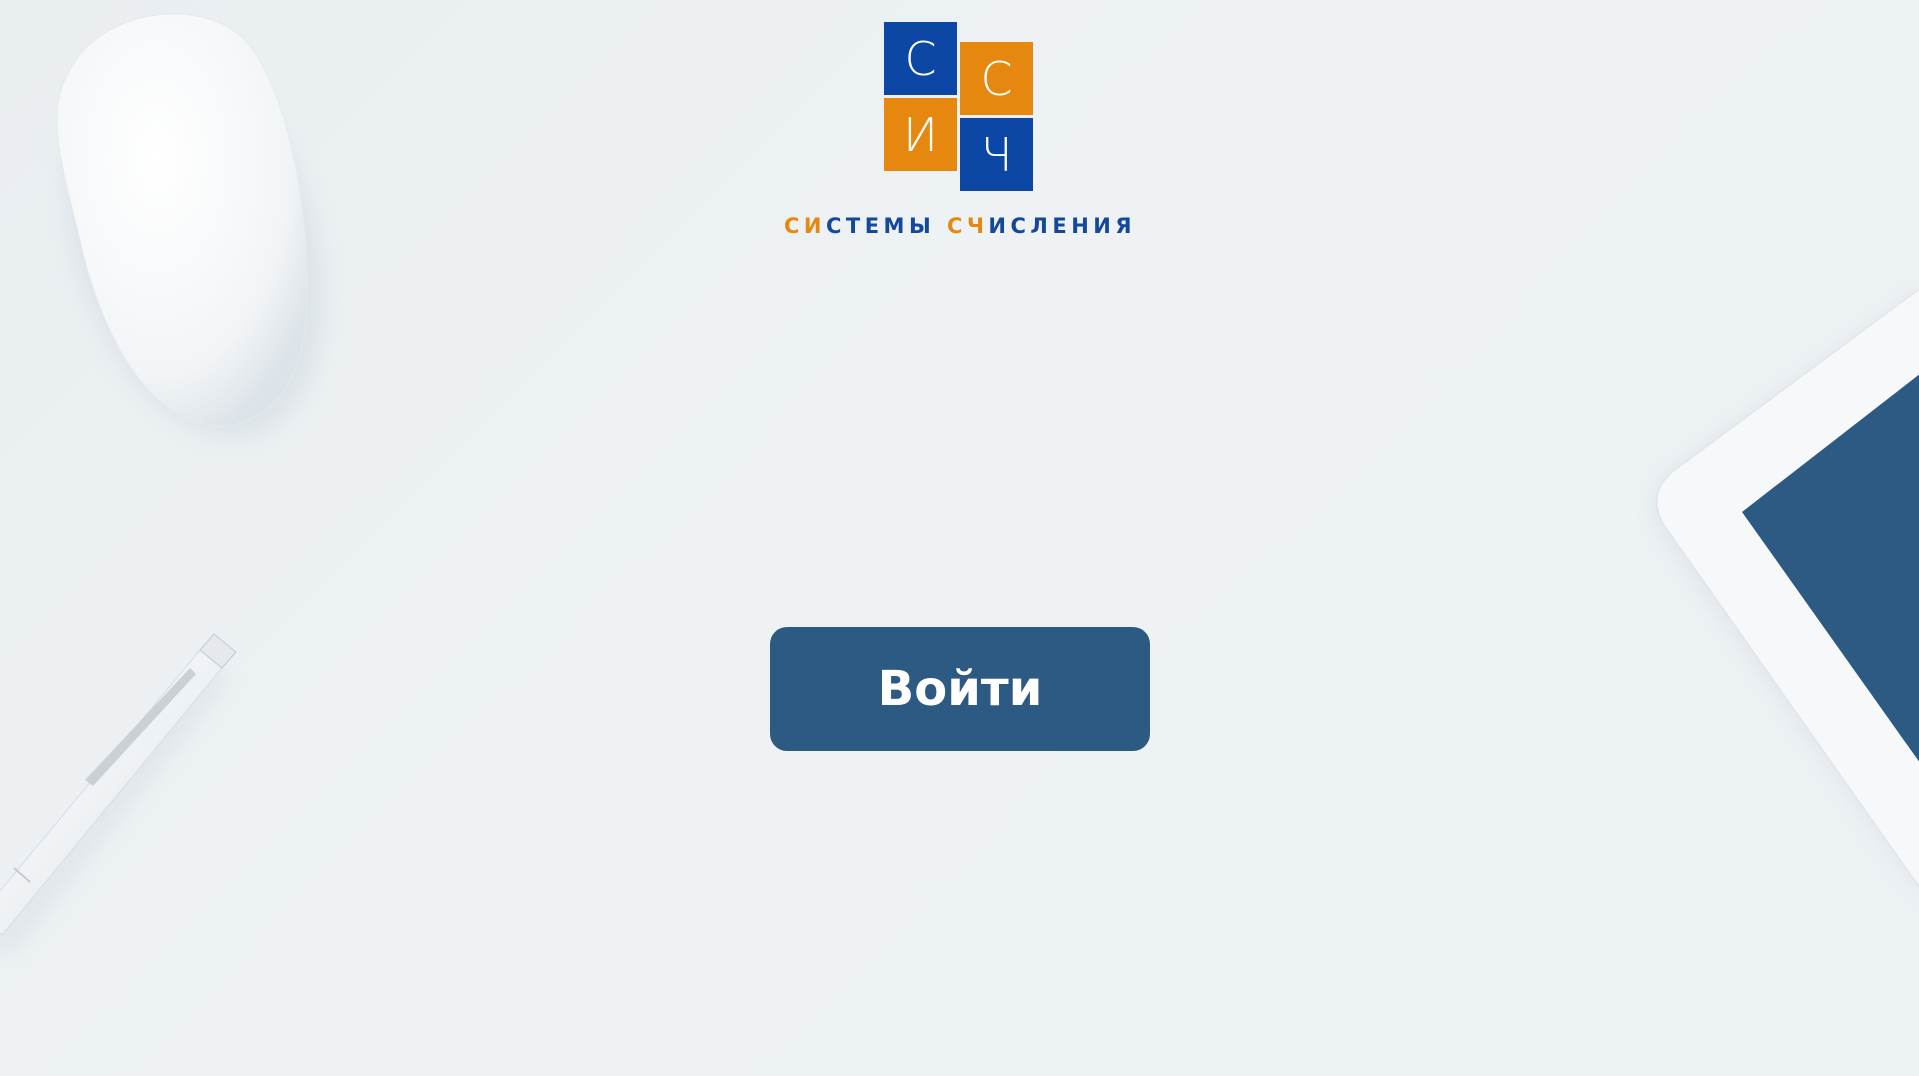 This screenshot has height=1076, width=1919. Describe the element at coordinates (118, 794) in the screenshot. I see `pen-icon` at that location.